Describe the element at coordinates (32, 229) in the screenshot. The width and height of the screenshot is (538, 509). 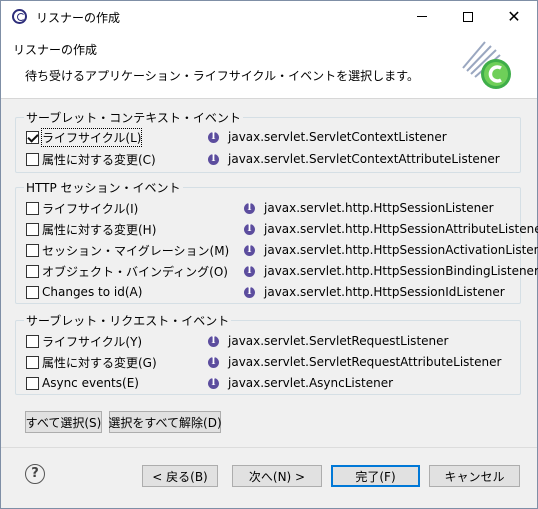
I see `session-attribute-checkbox` at that location.